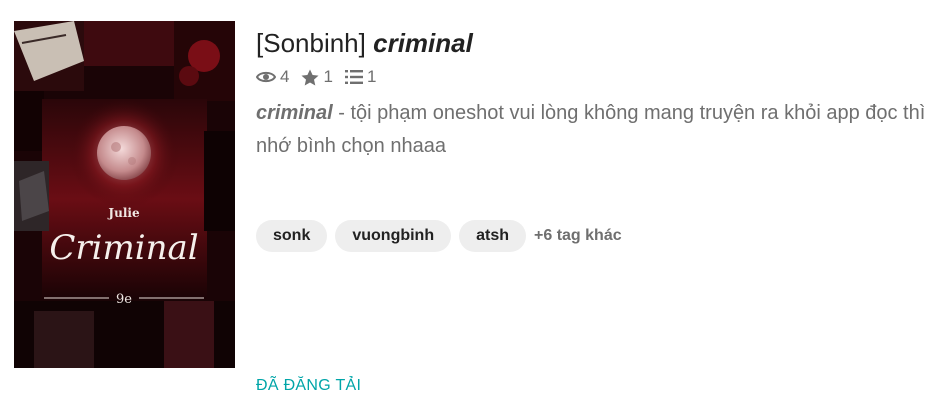 The image size is (949, 406). What do you see at coordinates (294, 113) in the screenshot?
I see `description-emph: criminal` at bounding box center [294, 113].